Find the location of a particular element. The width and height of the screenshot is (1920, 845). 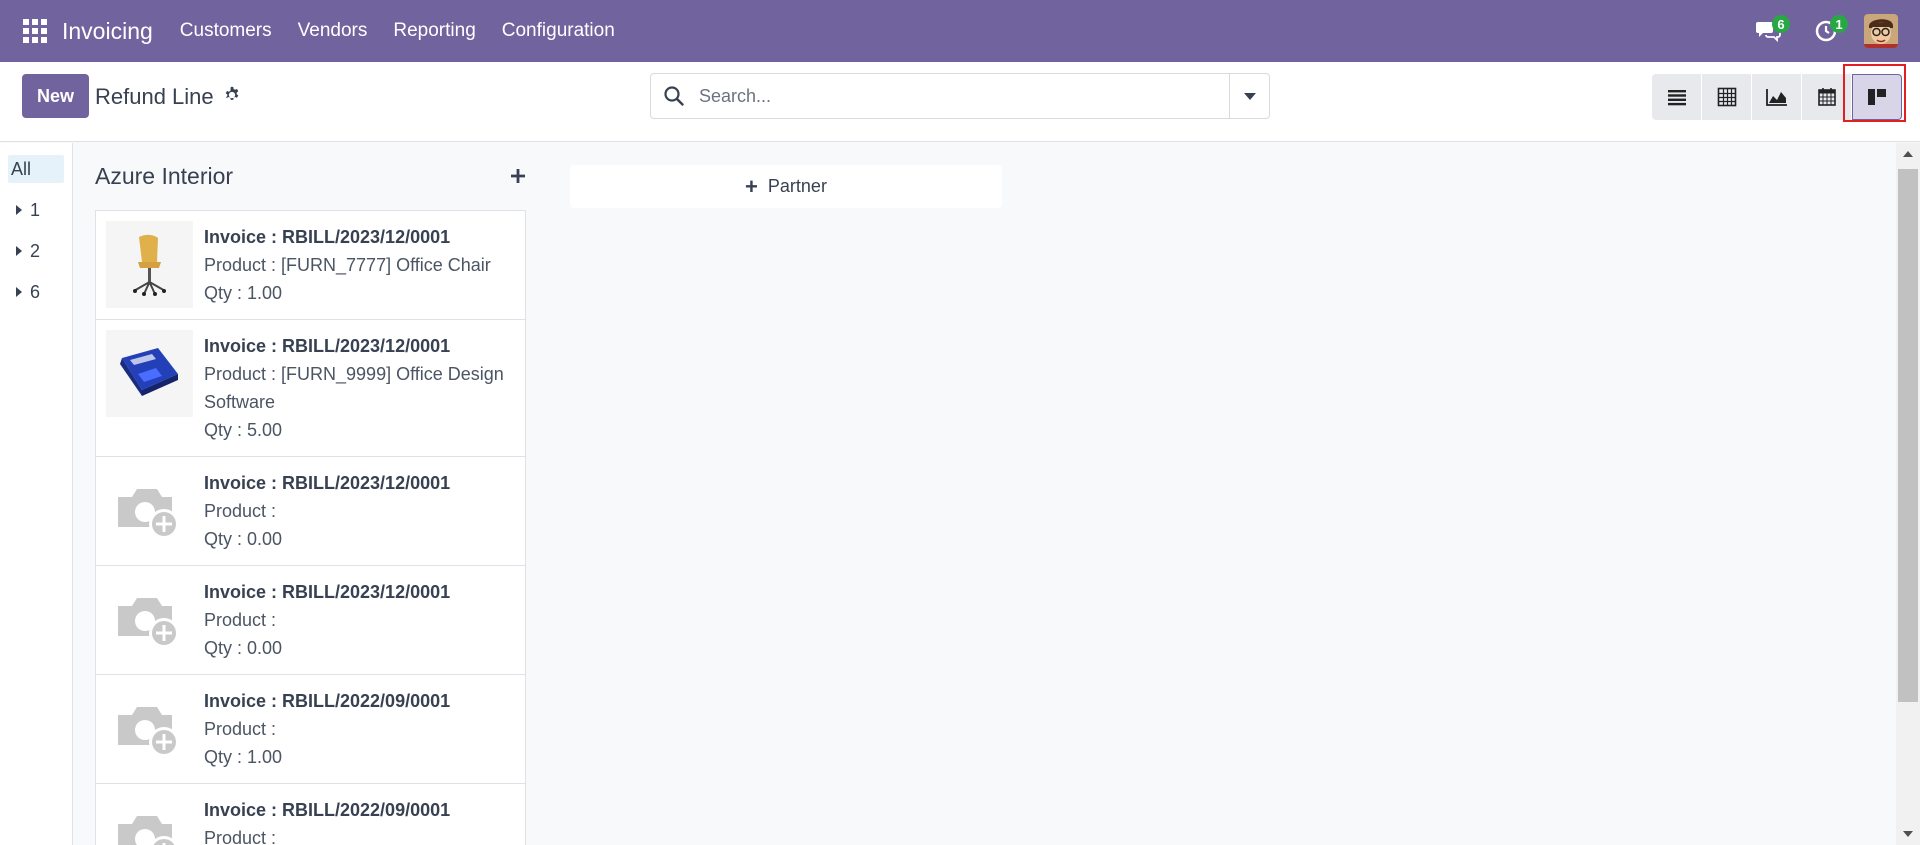

kanban-view-icon is located at coordinates (1877, 97).